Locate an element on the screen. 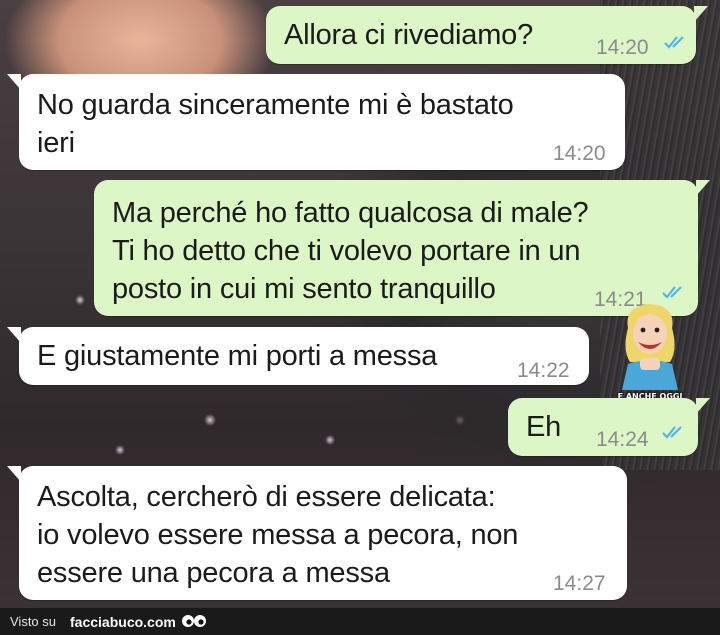 The image size is (720, 635). watermark-footer: Visto su facciabuco.com is located at coordinates (360, 621).